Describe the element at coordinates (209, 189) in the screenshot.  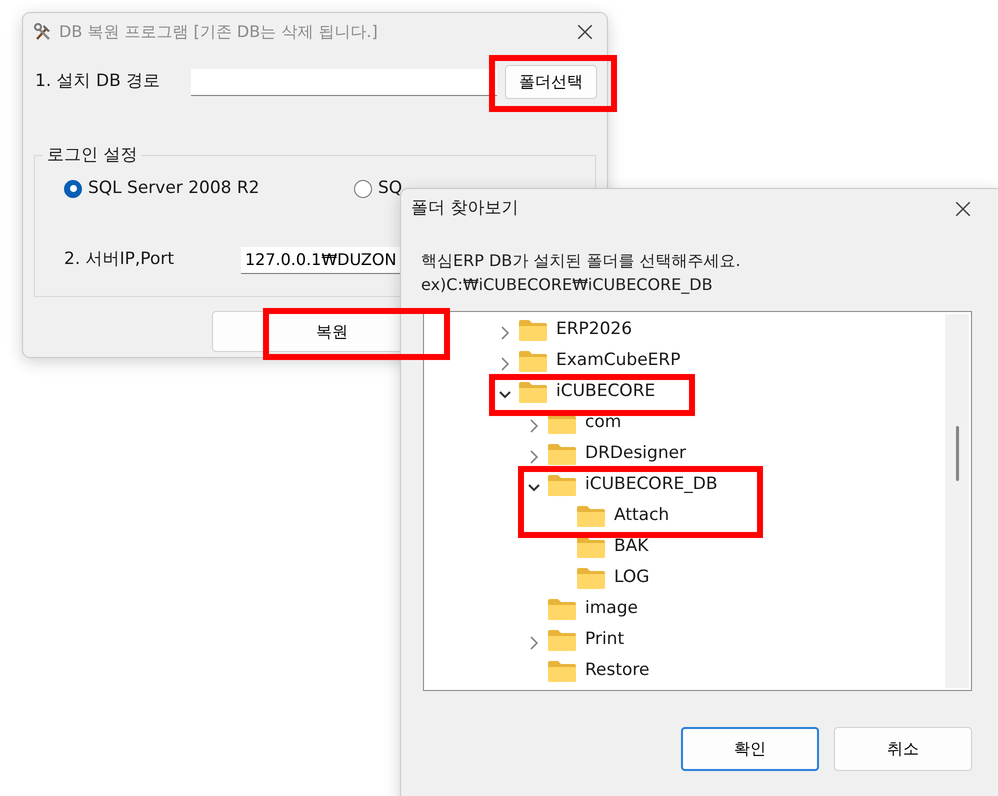
I see `radio-option: SQL Server 2008 R2` at that location.